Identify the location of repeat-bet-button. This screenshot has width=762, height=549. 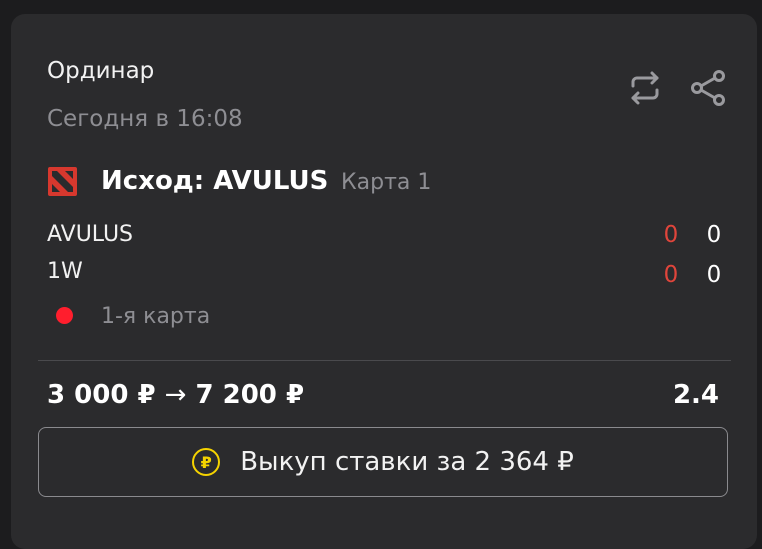
(645, 88).